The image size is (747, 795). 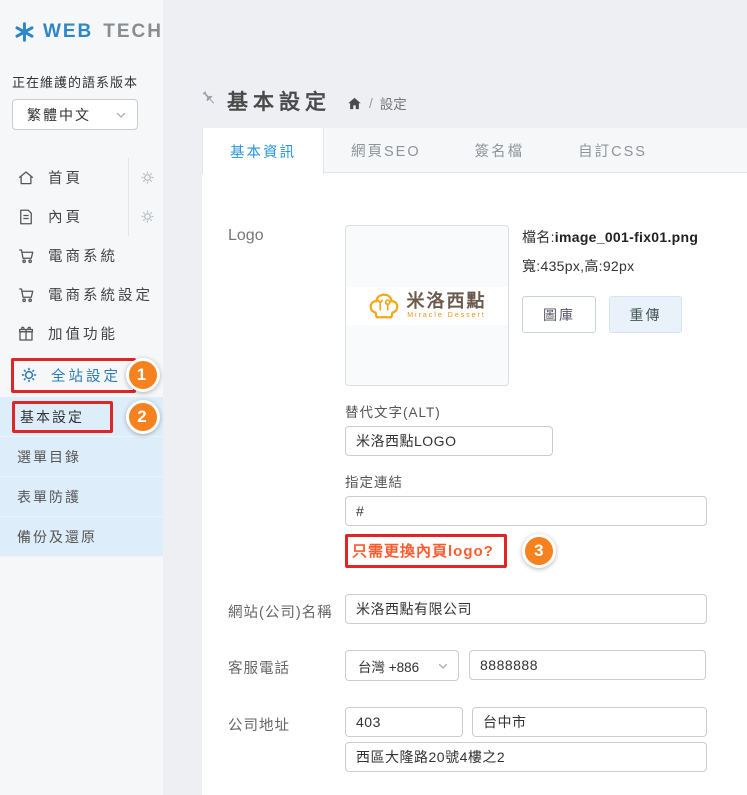 I want to click on address-fields, so click(x=526, y=739).